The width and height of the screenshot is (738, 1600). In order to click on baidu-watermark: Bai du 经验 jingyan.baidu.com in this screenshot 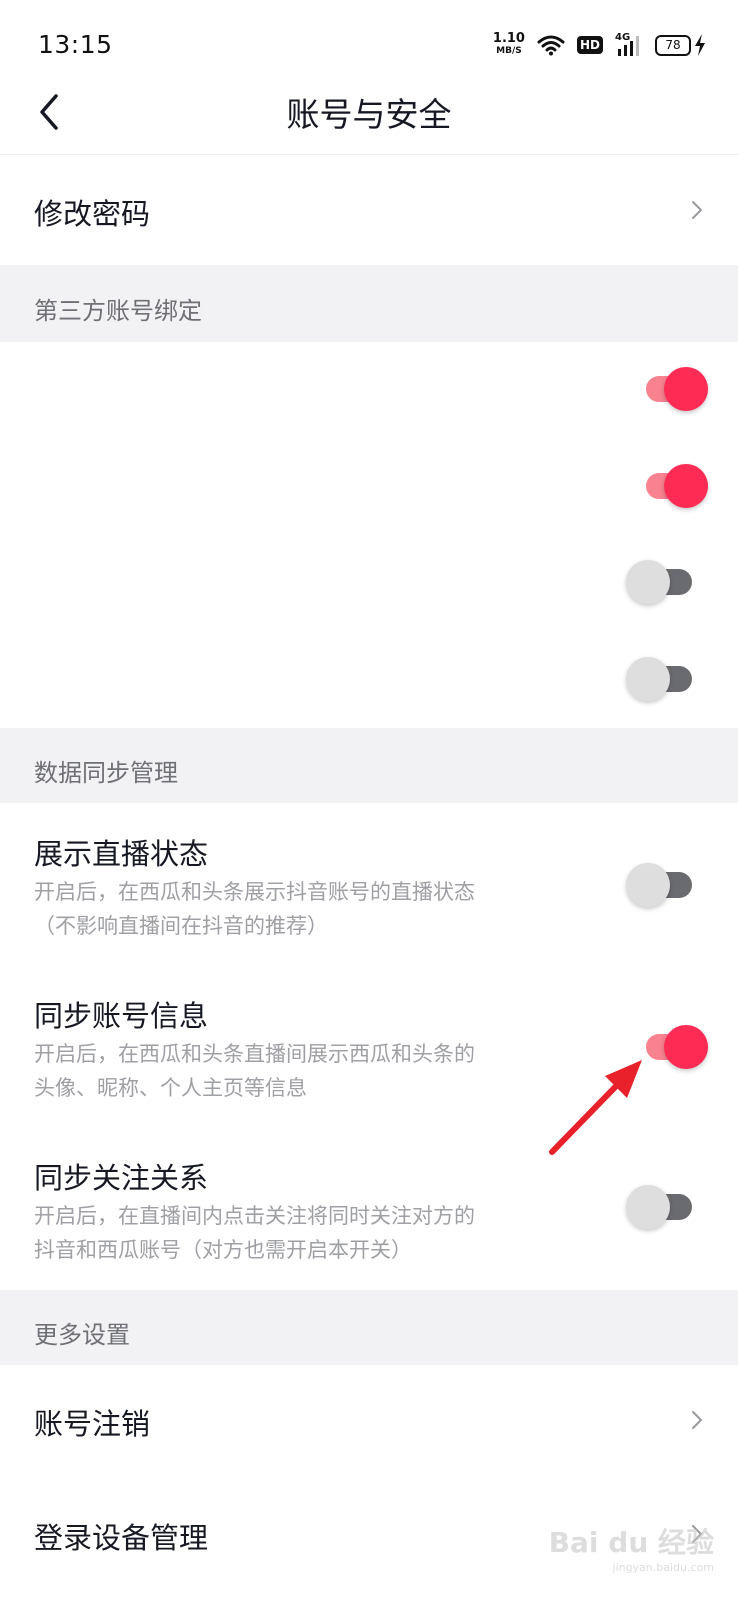, I will do `click(631, 1547)`.